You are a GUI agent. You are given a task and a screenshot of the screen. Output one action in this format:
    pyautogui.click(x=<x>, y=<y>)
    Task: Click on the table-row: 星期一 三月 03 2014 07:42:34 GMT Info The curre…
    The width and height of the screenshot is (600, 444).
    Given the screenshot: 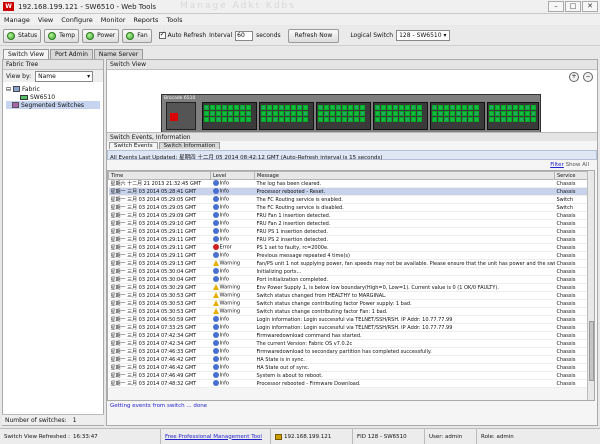 What is the action you would take?
    pyautogui.click(x=348, y=343)
    